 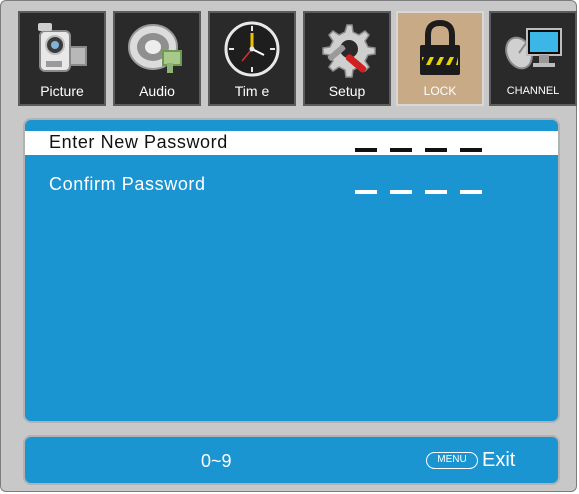 I want to click on new-password-row: Enter New Password, so click(x=291, y=143).